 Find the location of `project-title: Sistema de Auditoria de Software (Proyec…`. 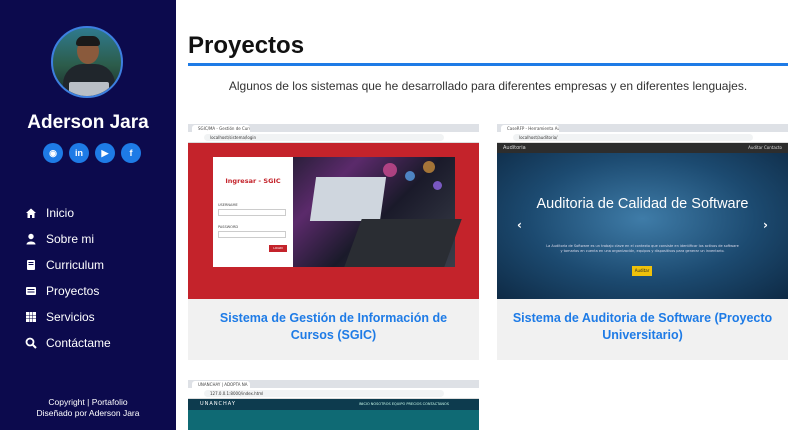

project-title: Sistema de Auditoria de Software (Proyec… is located at coordinates (642, 327).